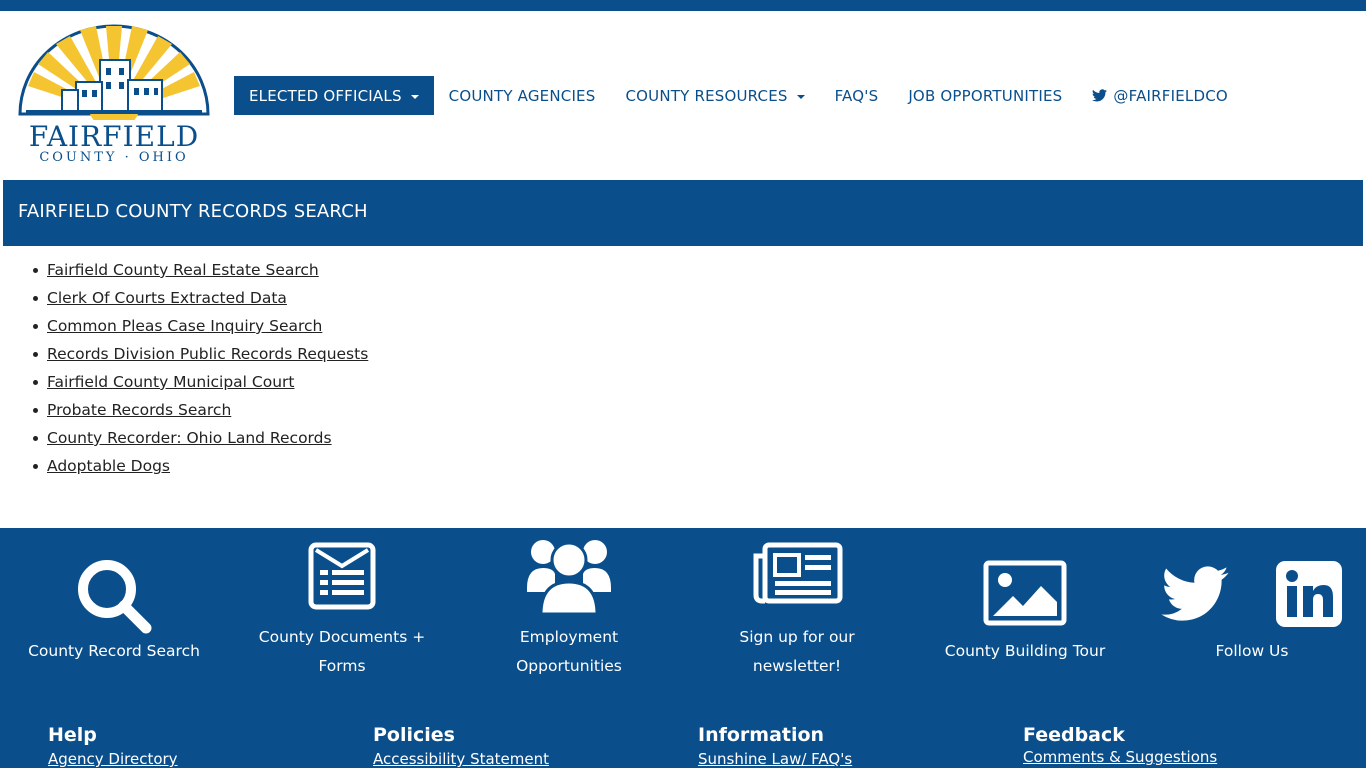  Describe the element at coordinates (1025, 651) in the screenshot. I see `tile-label: County Building Tour` at that location.